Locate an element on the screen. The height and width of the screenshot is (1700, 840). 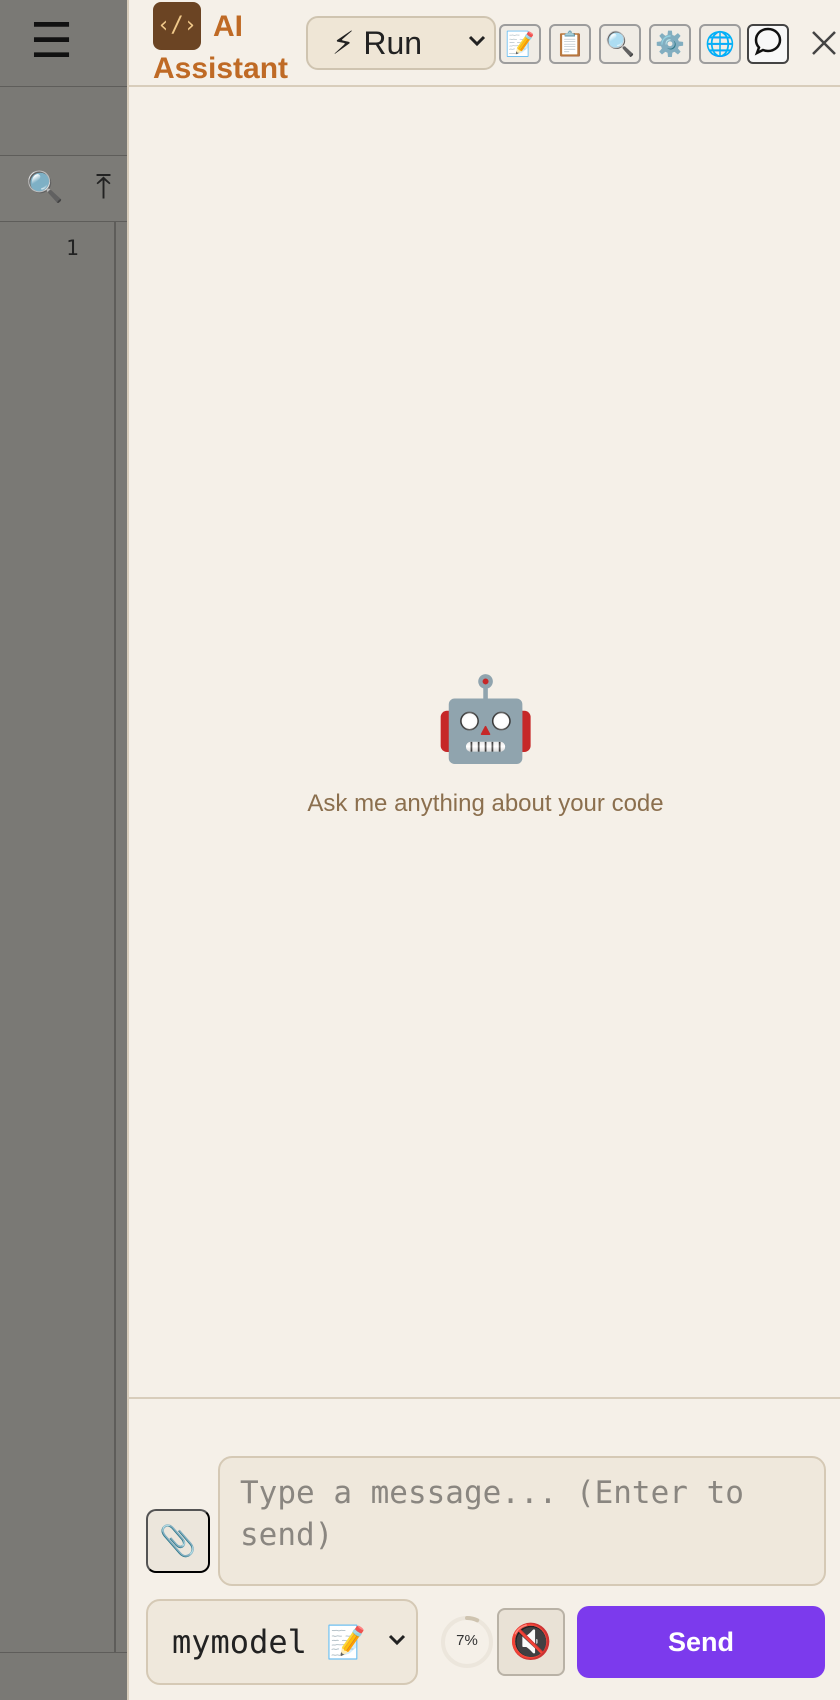
clipboard-button: 📋 is located at coordinates (570, 44).